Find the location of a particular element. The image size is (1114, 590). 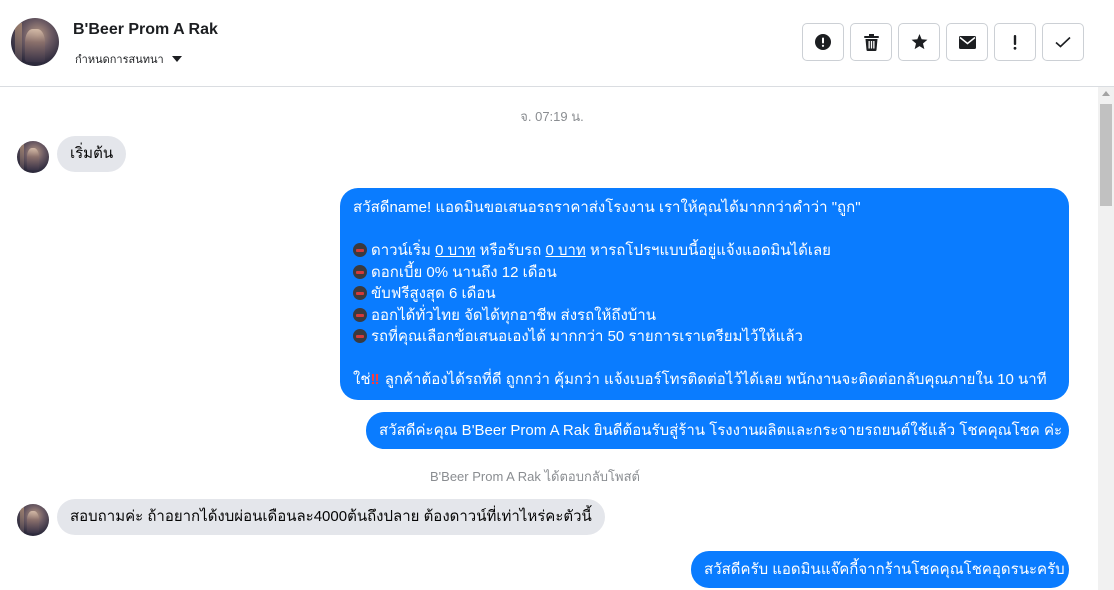

conversation-schedule-label: กำหนดการสนทนา is located at coordinates (119, 60).